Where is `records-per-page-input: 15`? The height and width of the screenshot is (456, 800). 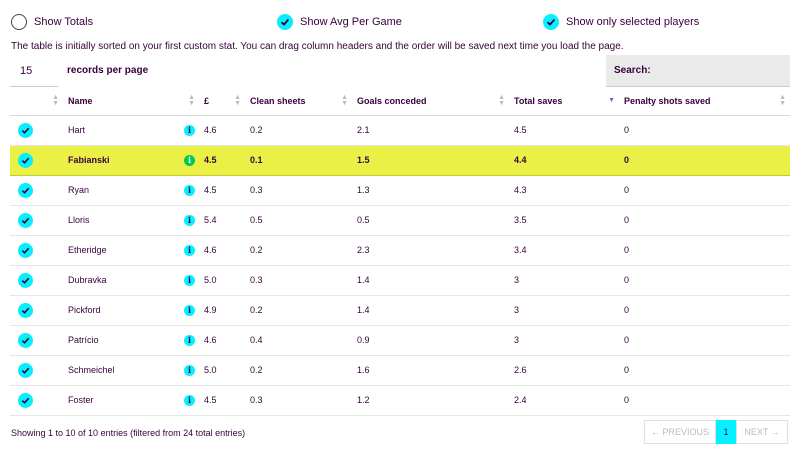
records-per-page-input: 15 is located at coordinates (34, 71).